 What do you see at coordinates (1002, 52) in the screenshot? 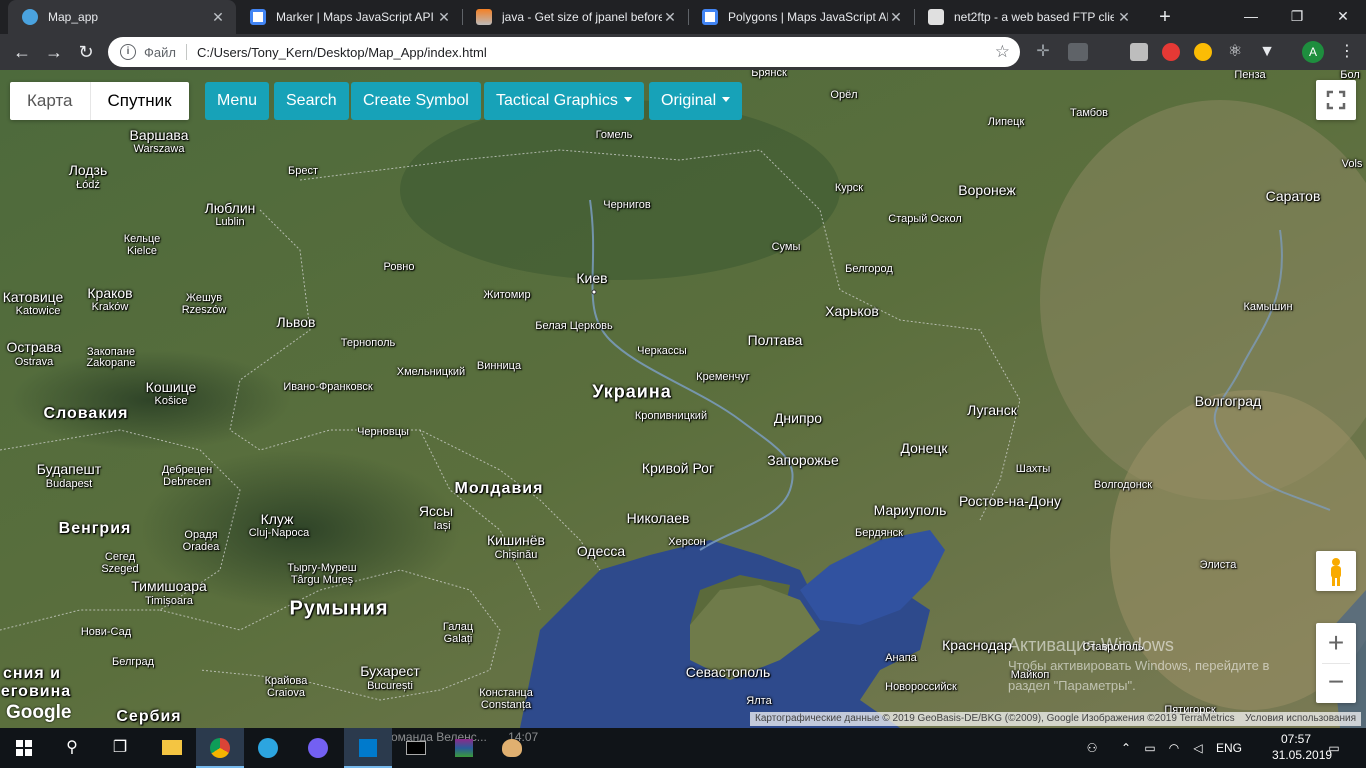
I see `bookmark-star-icon: ☆` at bounding box center [1002, 52].